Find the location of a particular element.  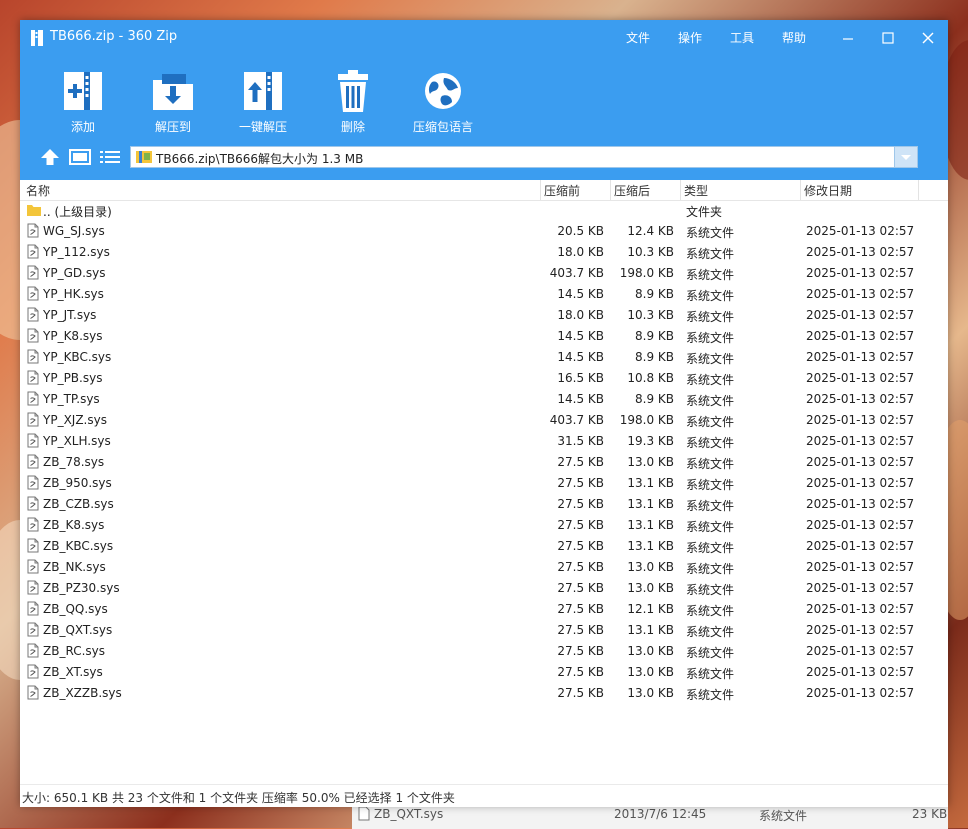

file-original-size: 10.3 KB is located at coordinates (650, 315).